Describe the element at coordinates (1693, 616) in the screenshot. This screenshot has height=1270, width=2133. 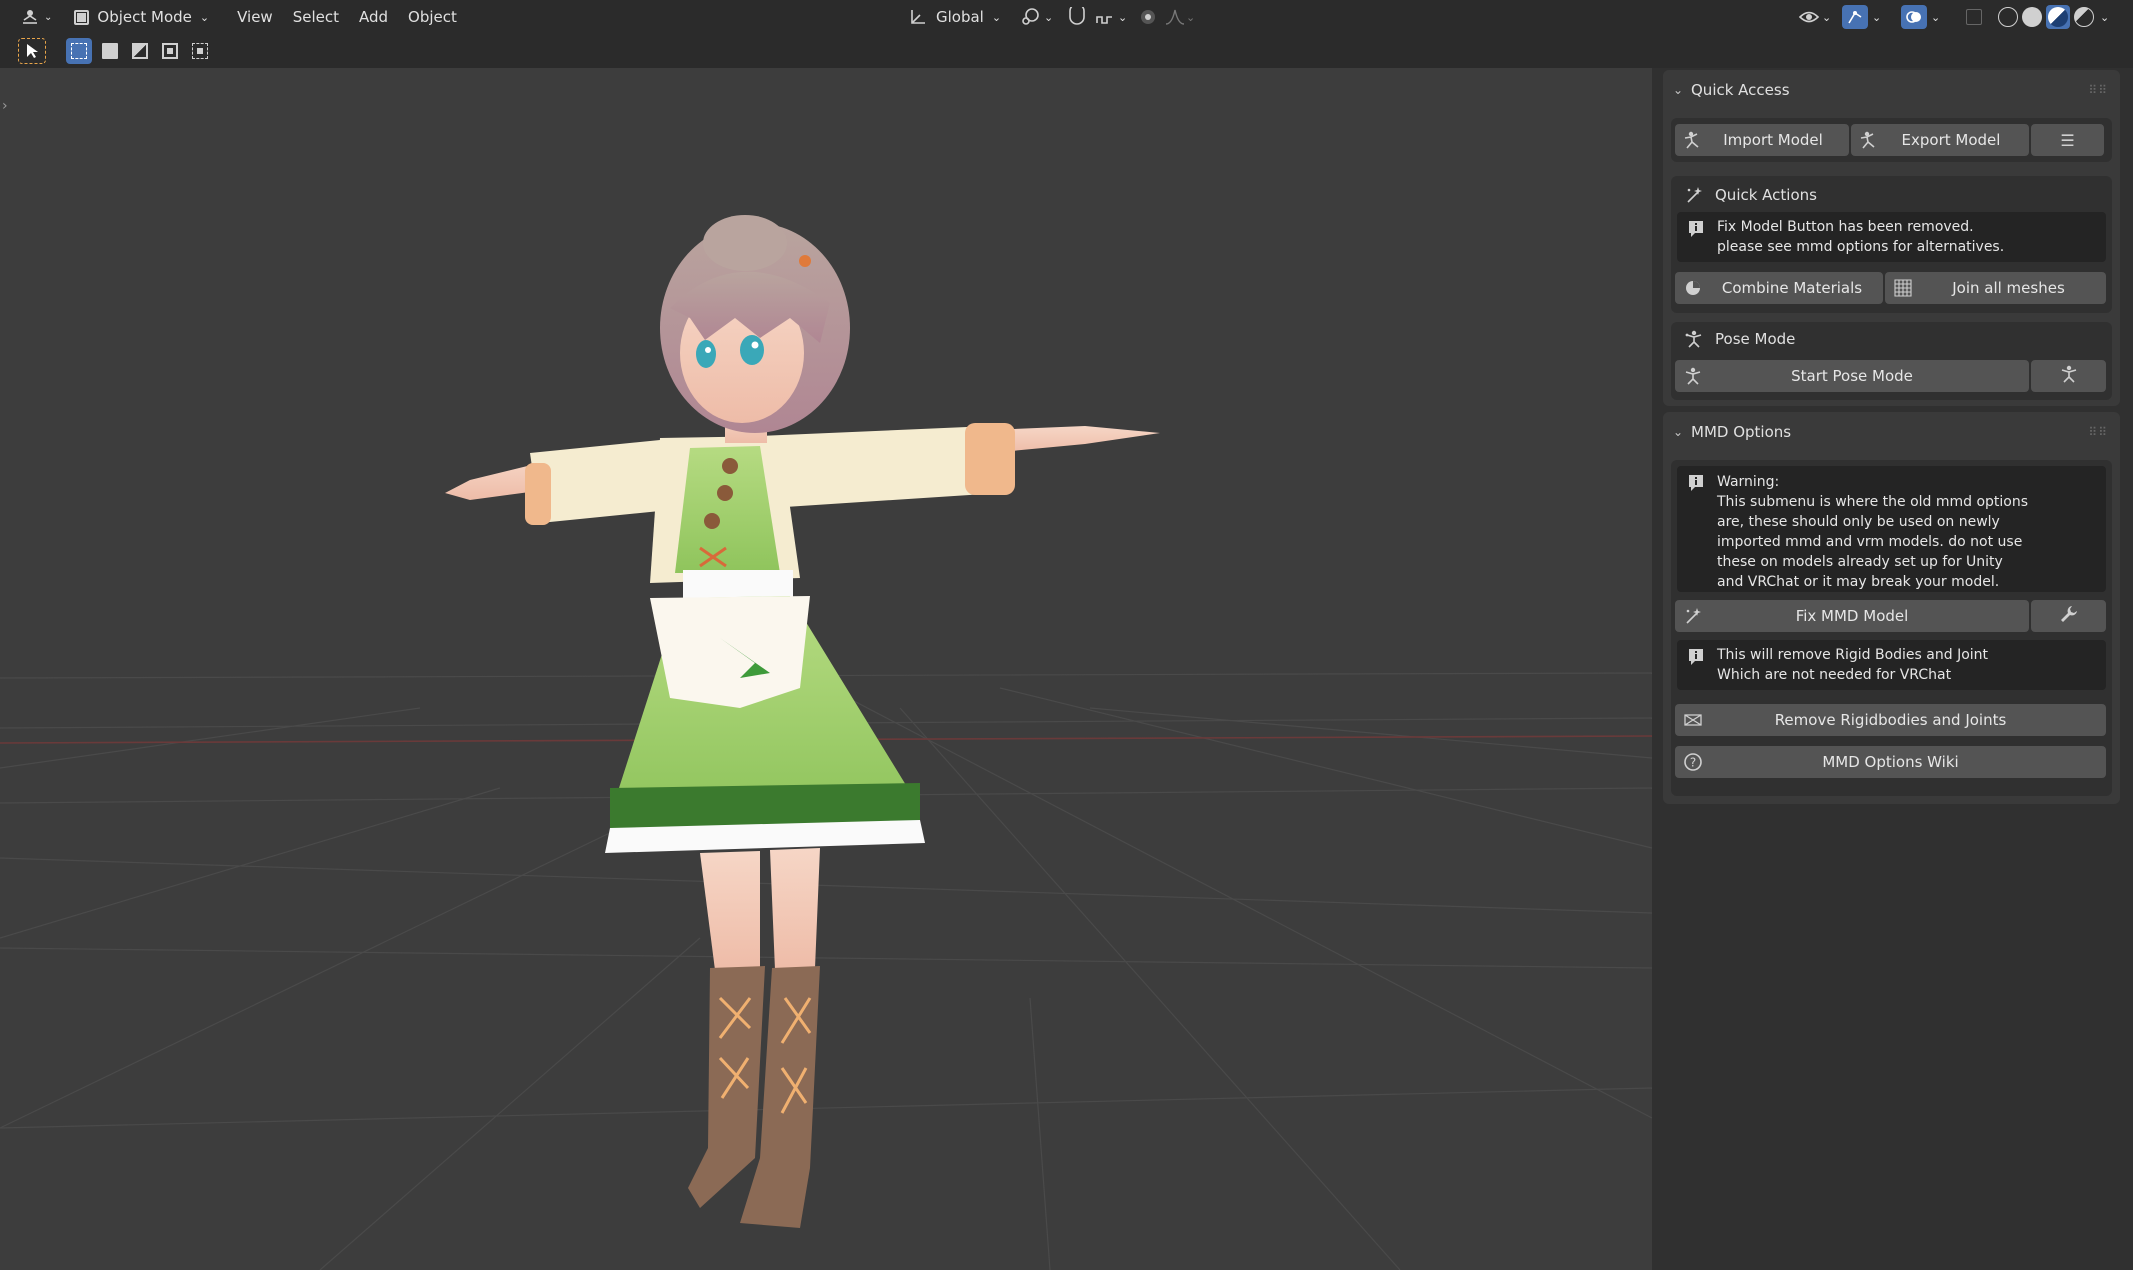
I see `magic-wand-icon` at that location.